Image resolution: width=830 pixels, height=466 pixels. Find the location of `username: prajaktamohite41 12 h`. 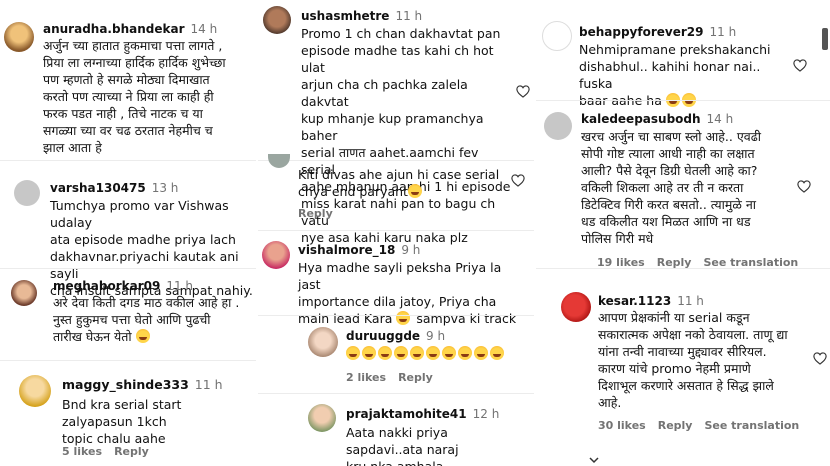

username: prajaktamohite41 12 h is located at coordinates (422, 414).